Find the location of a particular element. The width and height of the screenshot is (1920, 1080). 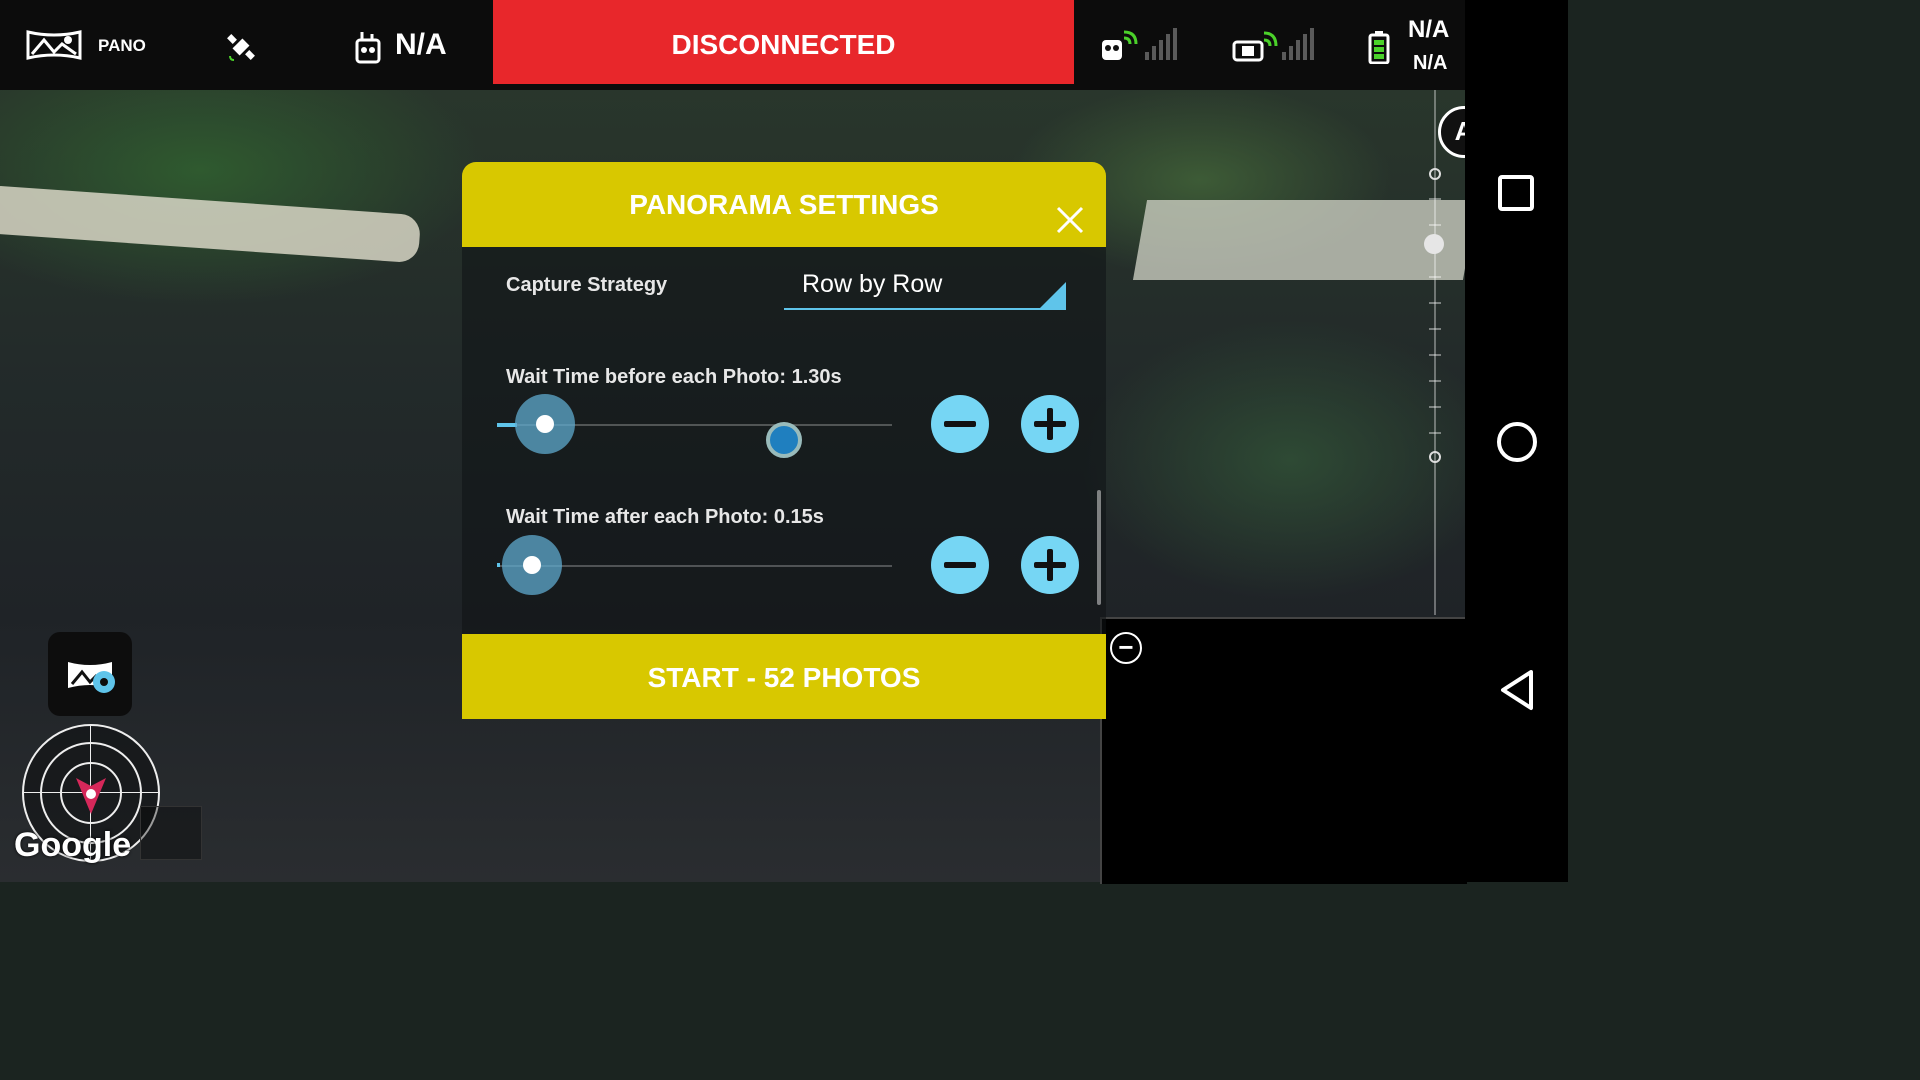

camera-signal-bars is located at coordinates (1298, 44).